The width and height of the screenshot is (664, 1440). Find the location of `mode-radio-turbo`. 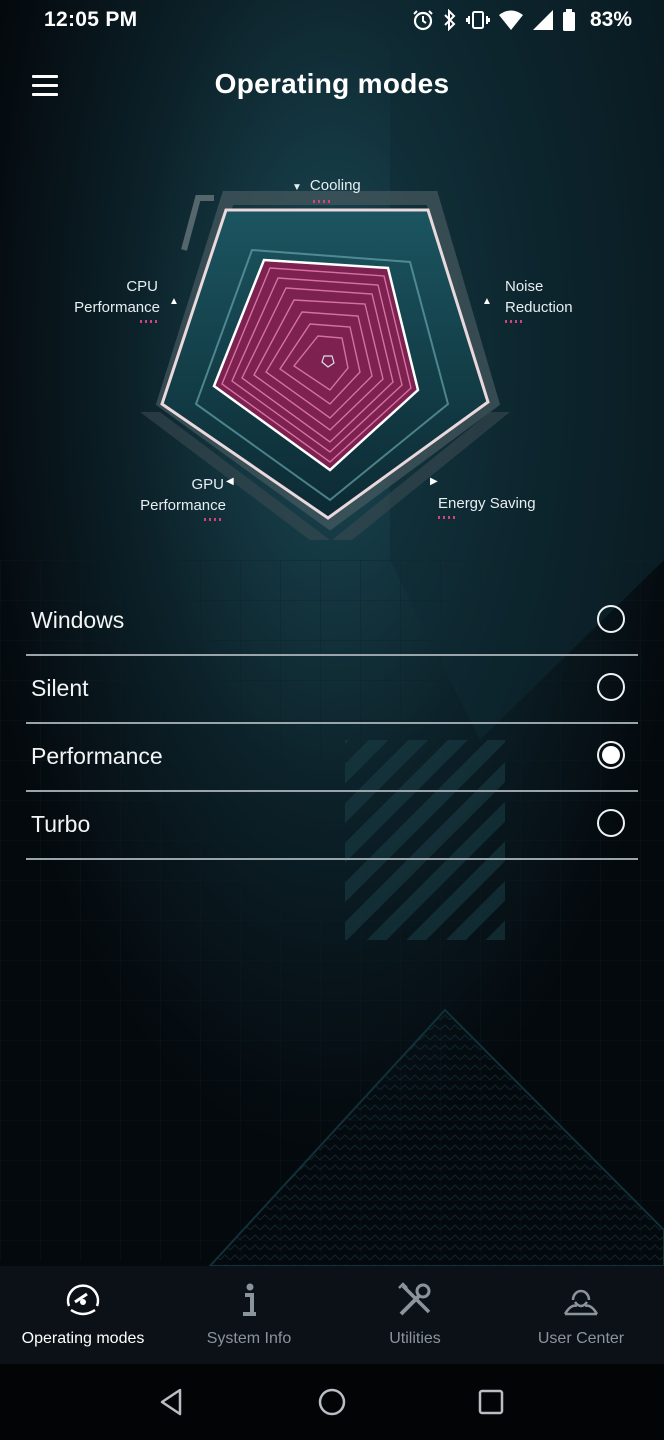

mode-radio-turbo is located at coordinates (611, 823).